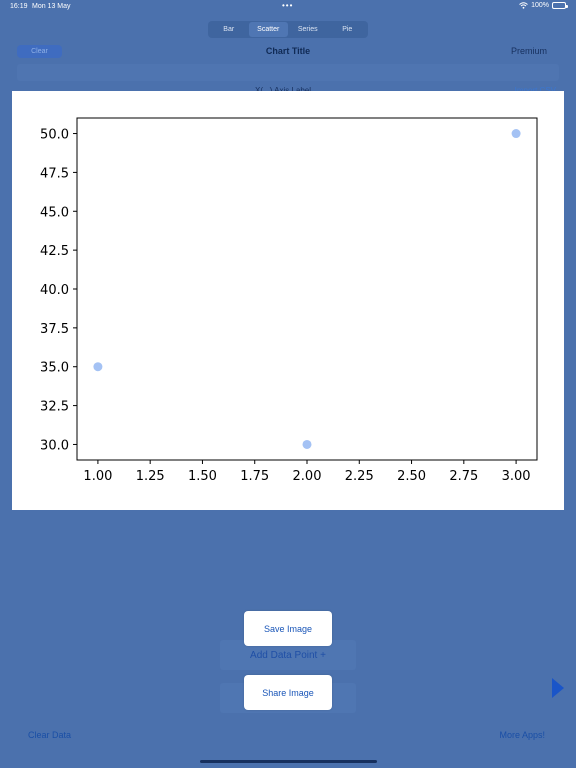  I want to click on y-tick-label: 32.5, so click(54, 407).